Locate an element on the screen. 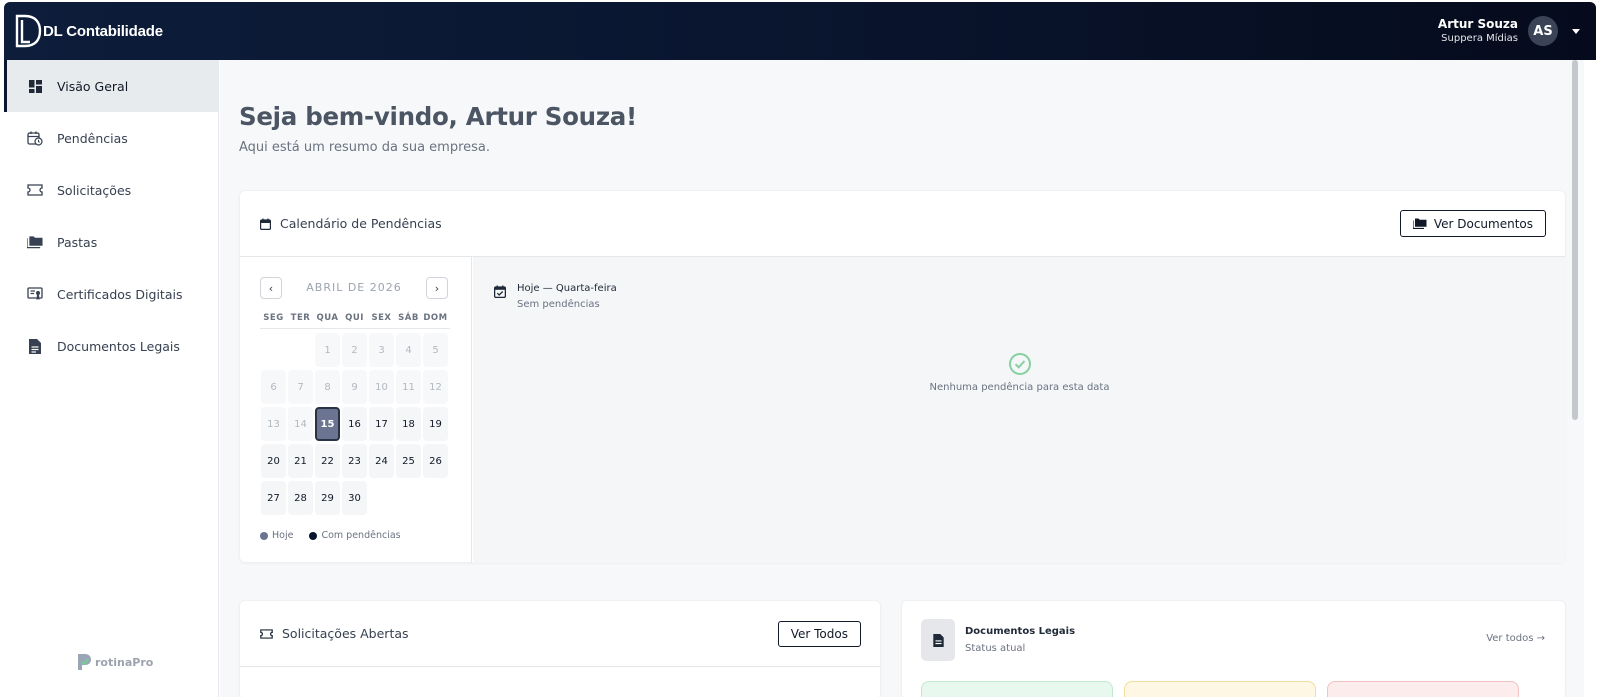  calendar-day: 10 is located at coordinates (381, 387).